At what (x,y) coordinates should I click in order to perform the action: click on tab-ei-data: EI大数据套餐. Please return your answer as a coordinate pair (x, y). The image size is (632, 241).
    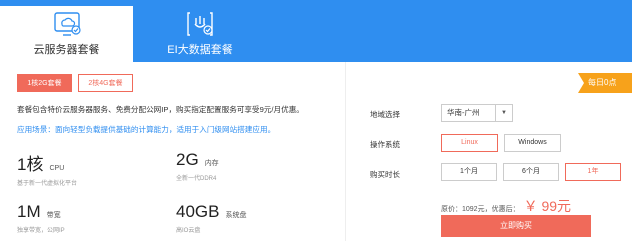
    Looking at the image, I should click on (200, 34).